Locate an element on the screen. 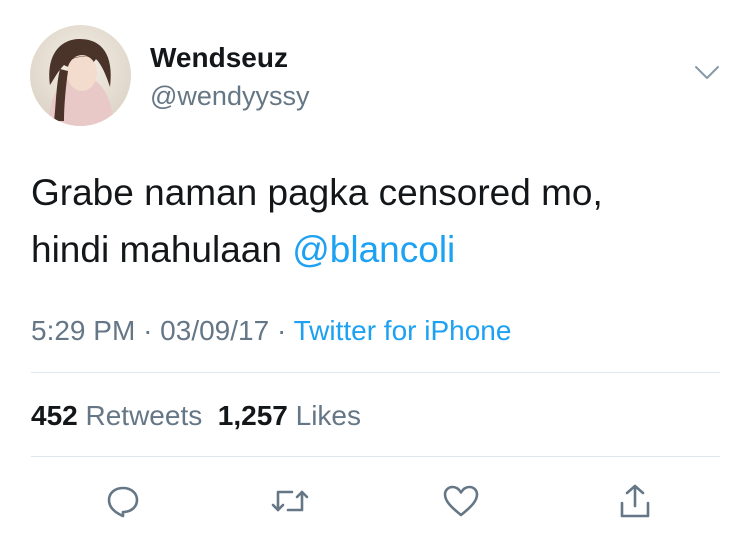  retweets-stat: 452 Retweets is located at coordinates (116, 415).